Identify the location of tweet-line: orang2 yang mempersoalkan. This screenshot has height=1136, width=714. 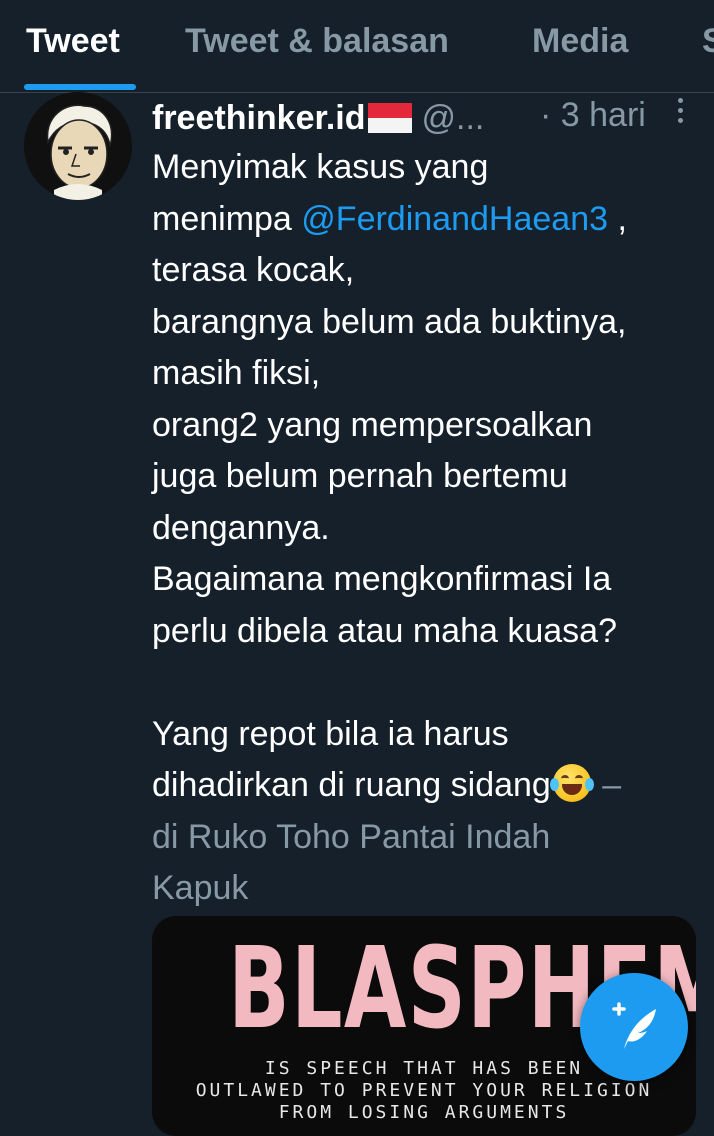
(372, 424).